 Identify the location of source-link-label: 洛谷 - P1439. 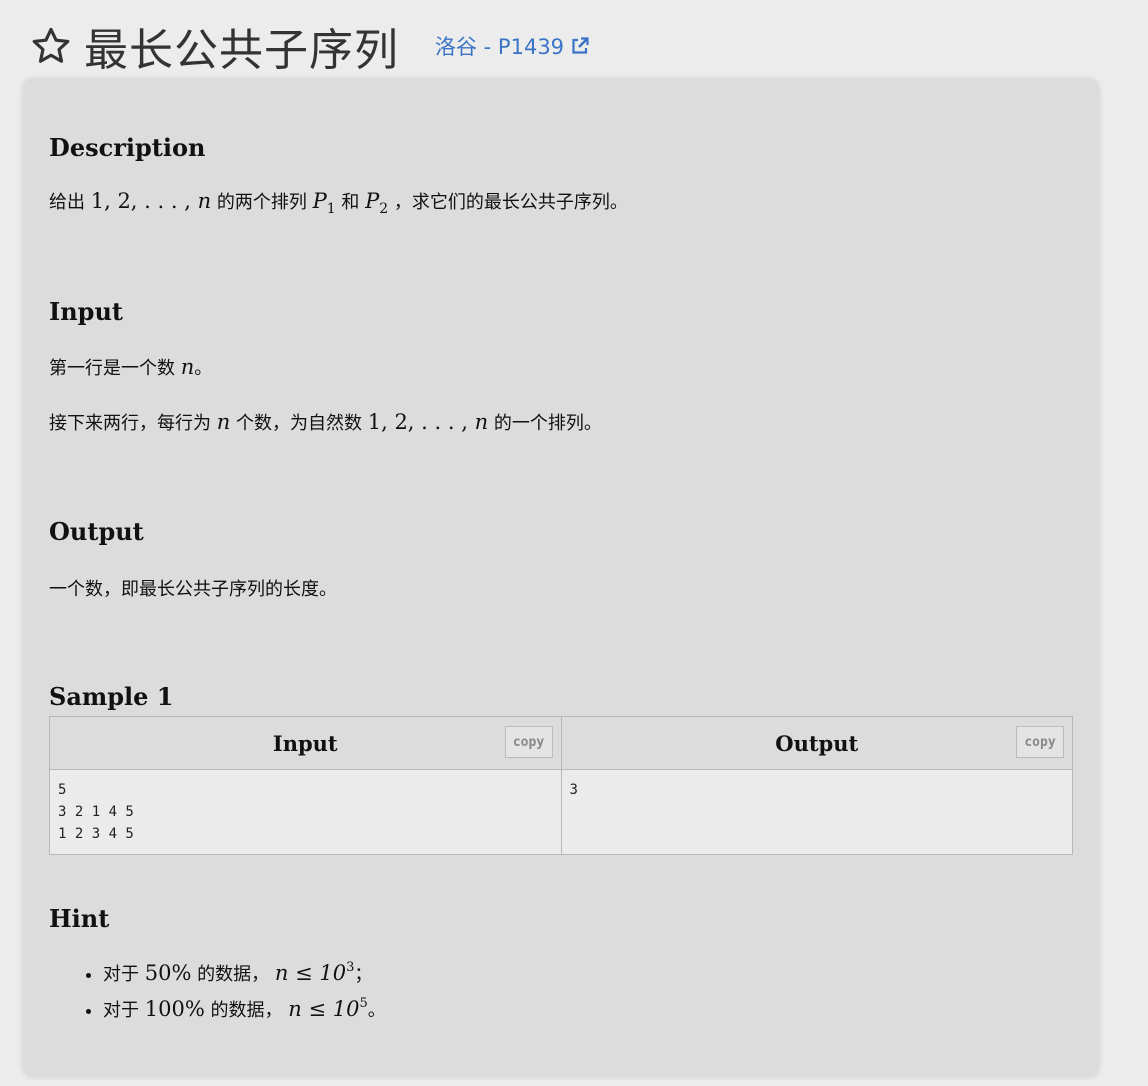
(500, 47).